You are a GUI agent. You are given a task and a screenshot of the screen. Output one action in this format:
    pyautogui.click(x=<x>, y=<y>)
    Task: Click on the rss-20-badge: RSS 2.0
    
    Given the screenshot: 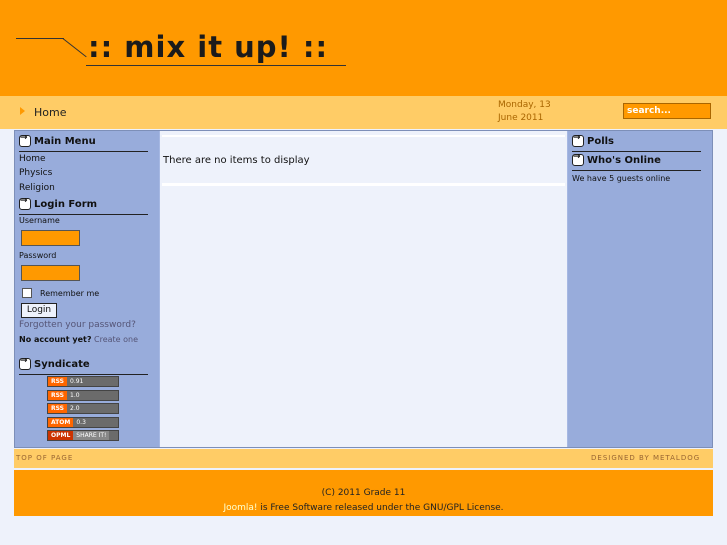 What is the action you would take?
    pyautogui.click(x=83, y=408)
    